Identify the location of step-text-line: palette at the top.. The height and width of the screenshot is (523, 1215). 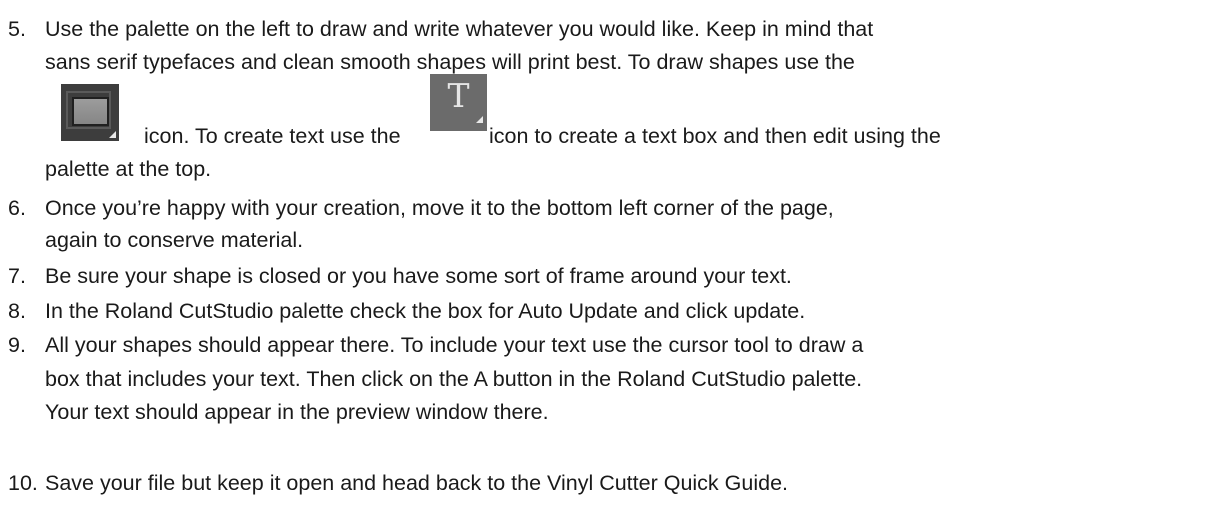
(128, 169).